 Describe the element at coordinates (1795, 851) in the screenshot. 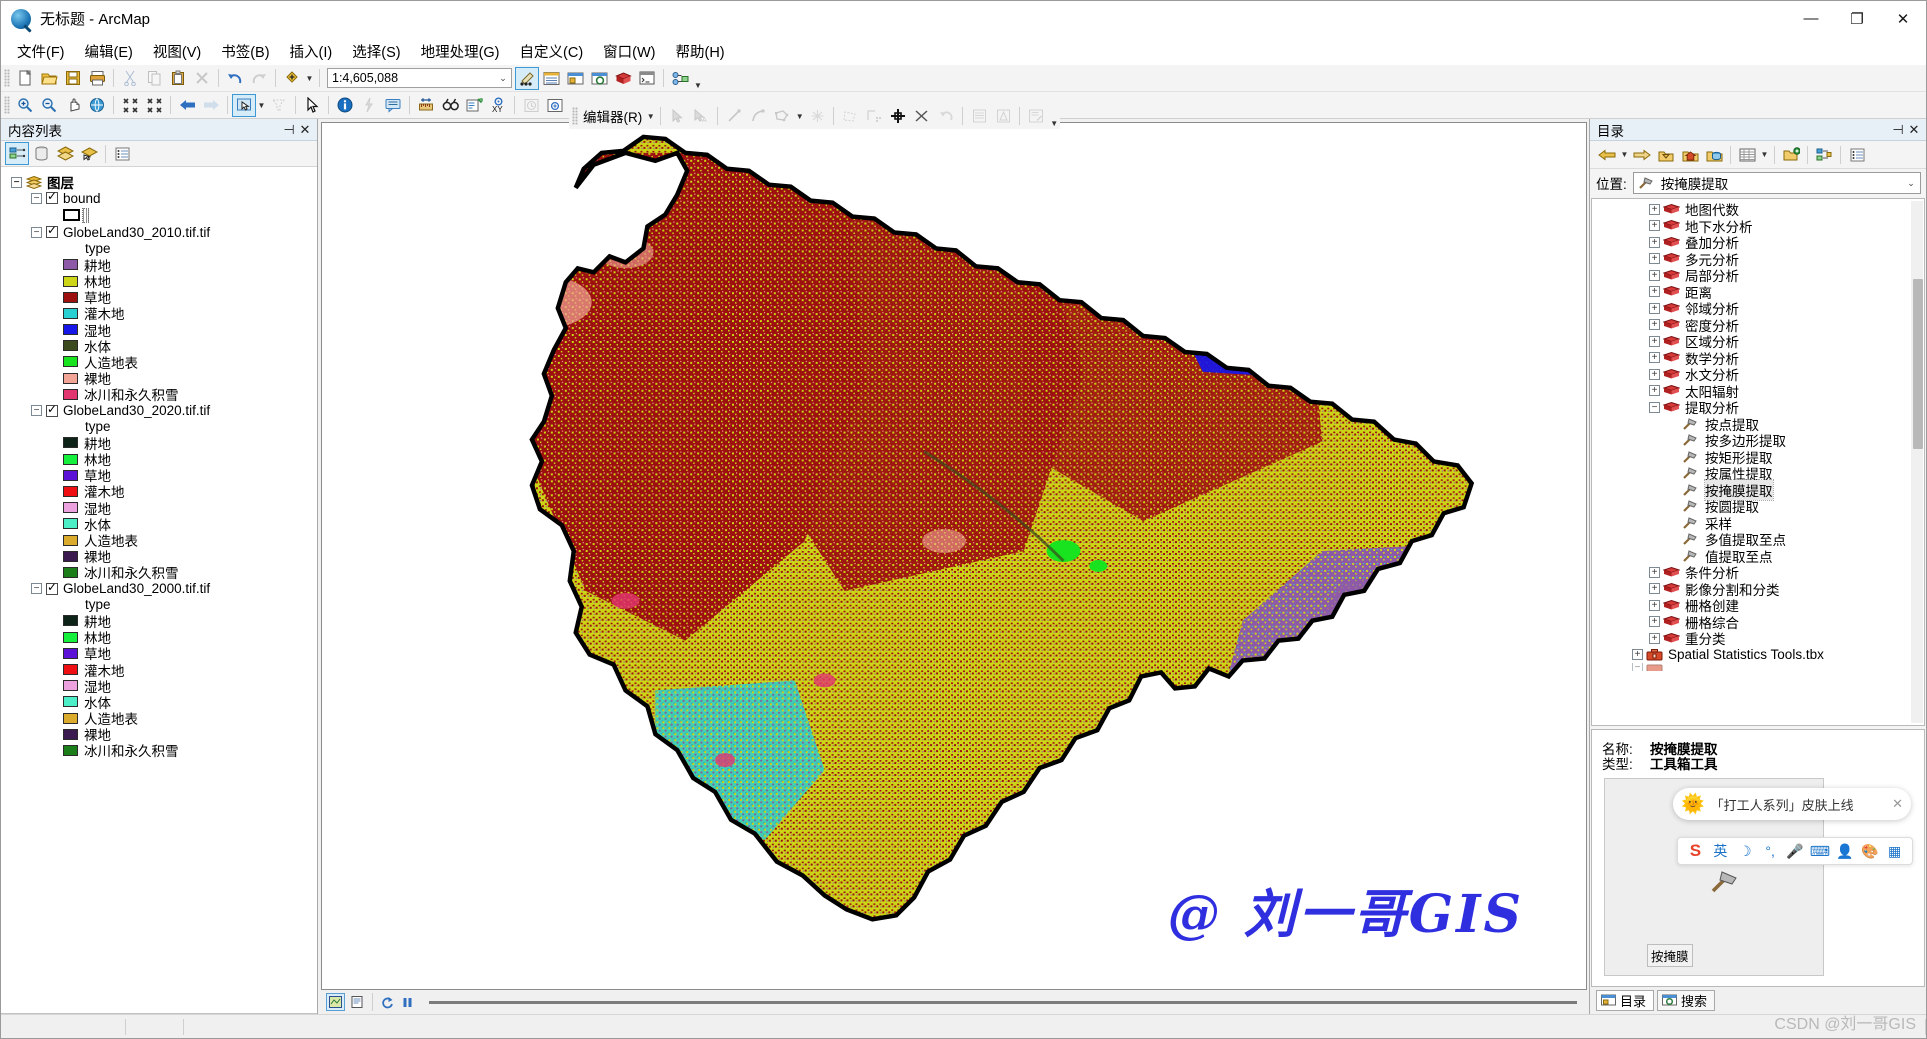

I see `sogou-ime-bar: S 英 ☽ °, 🎤 ⌨ 👤 🎨 ▦` at that location.